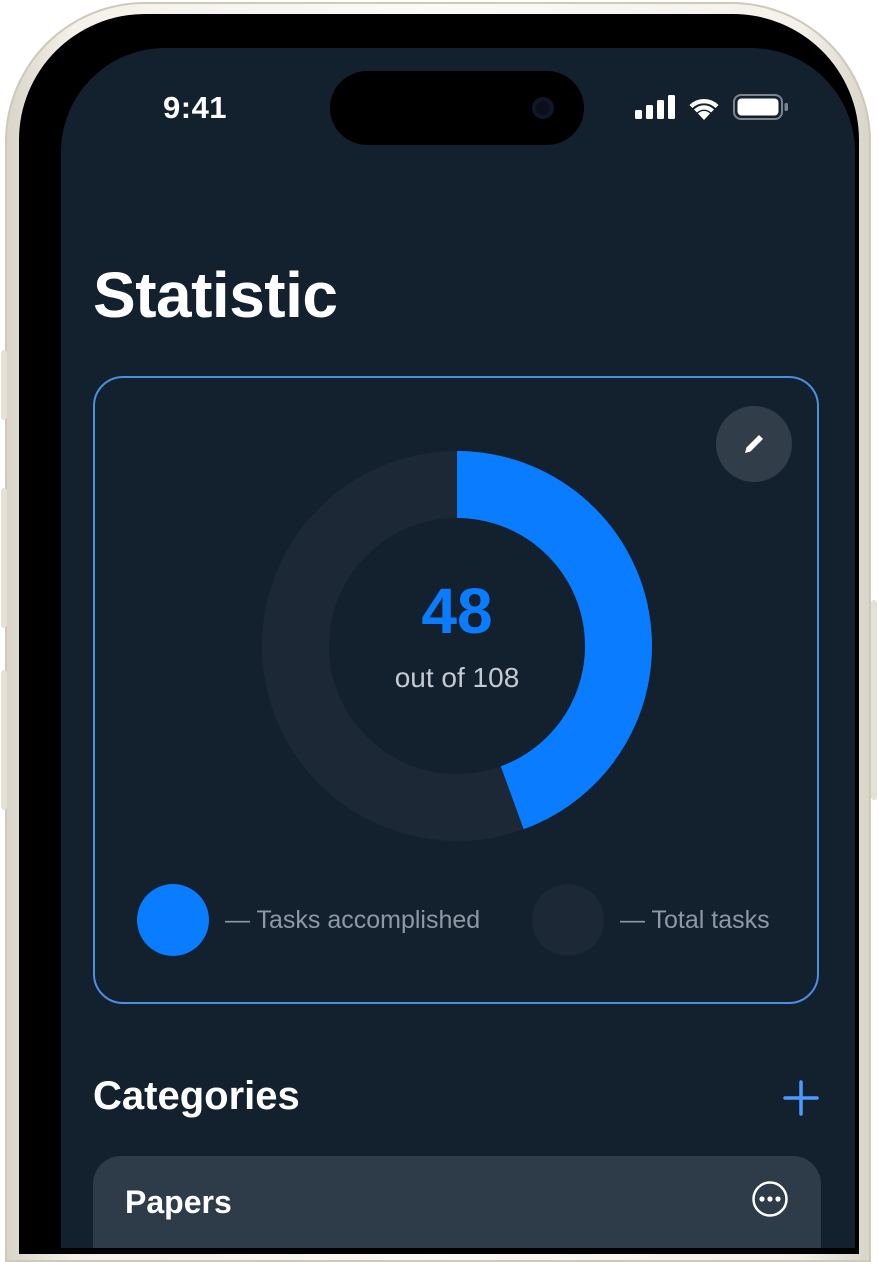  Describe the element at coordinates (195, 107) in the screenshot. I see `status-time: 9:41` at that location.